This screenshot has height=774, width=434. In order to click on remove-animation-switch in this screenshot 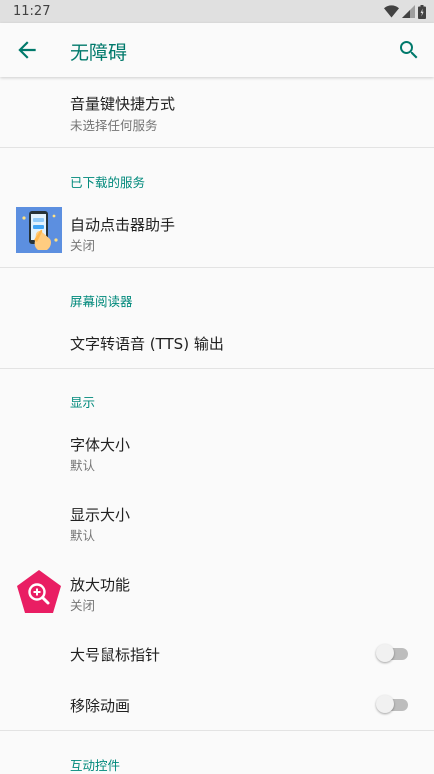, I will do `click(393, 704)`.